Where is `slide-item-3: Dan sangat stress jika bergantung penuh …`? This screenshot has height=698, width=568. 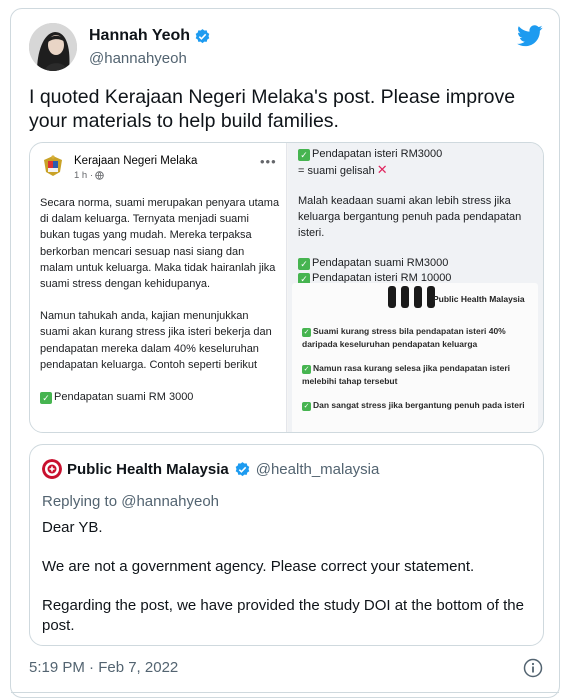
slide-item-3: Dan sangat stress jika bergantung penuh … is located at coordinates (419, 405).